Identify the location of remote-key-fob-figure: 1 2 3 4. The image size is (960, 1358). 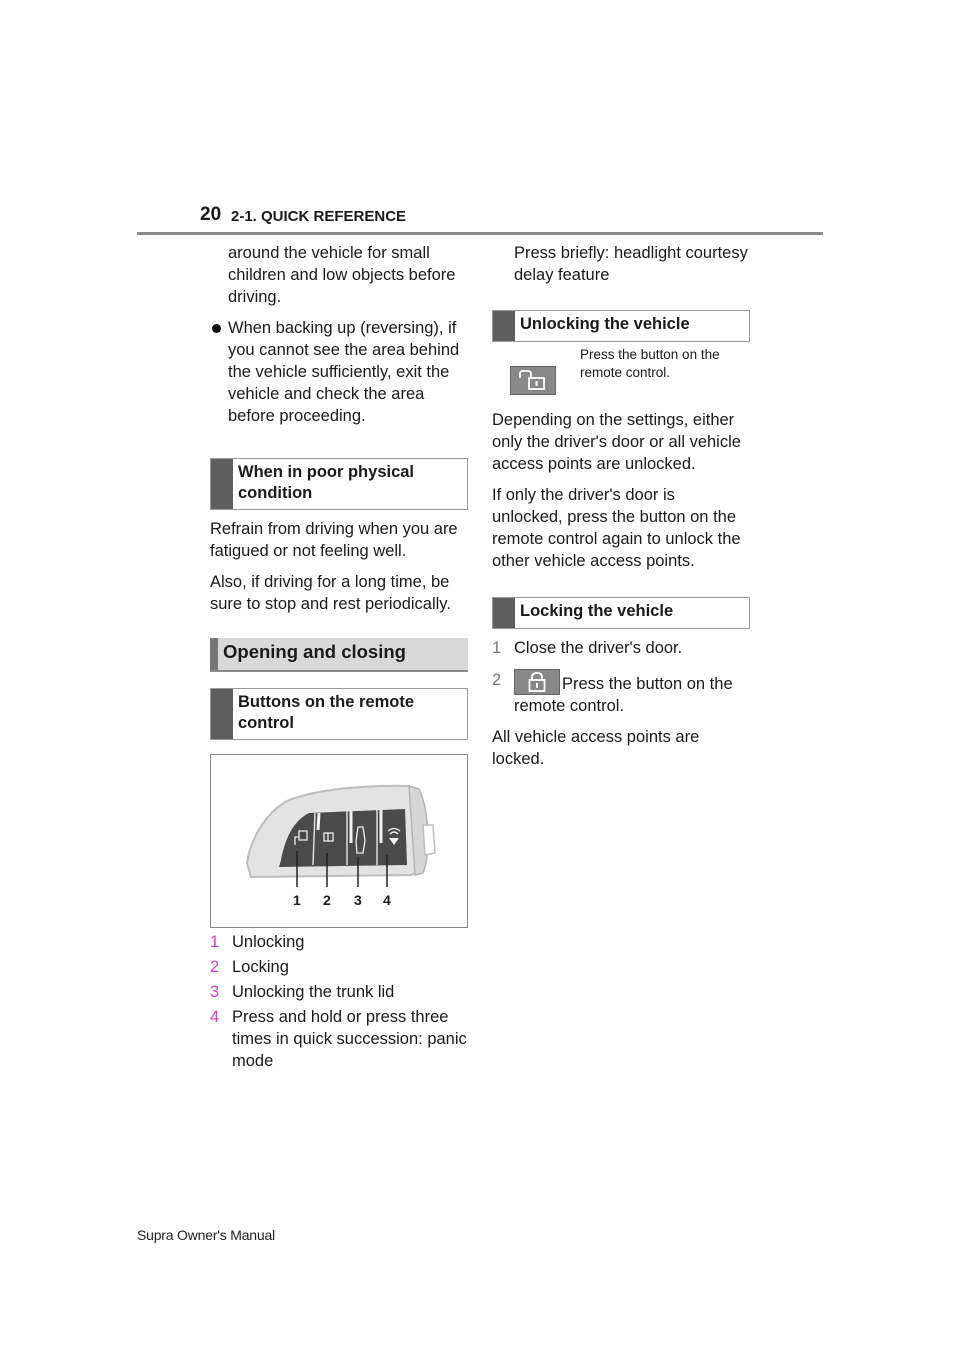
(339, 841).